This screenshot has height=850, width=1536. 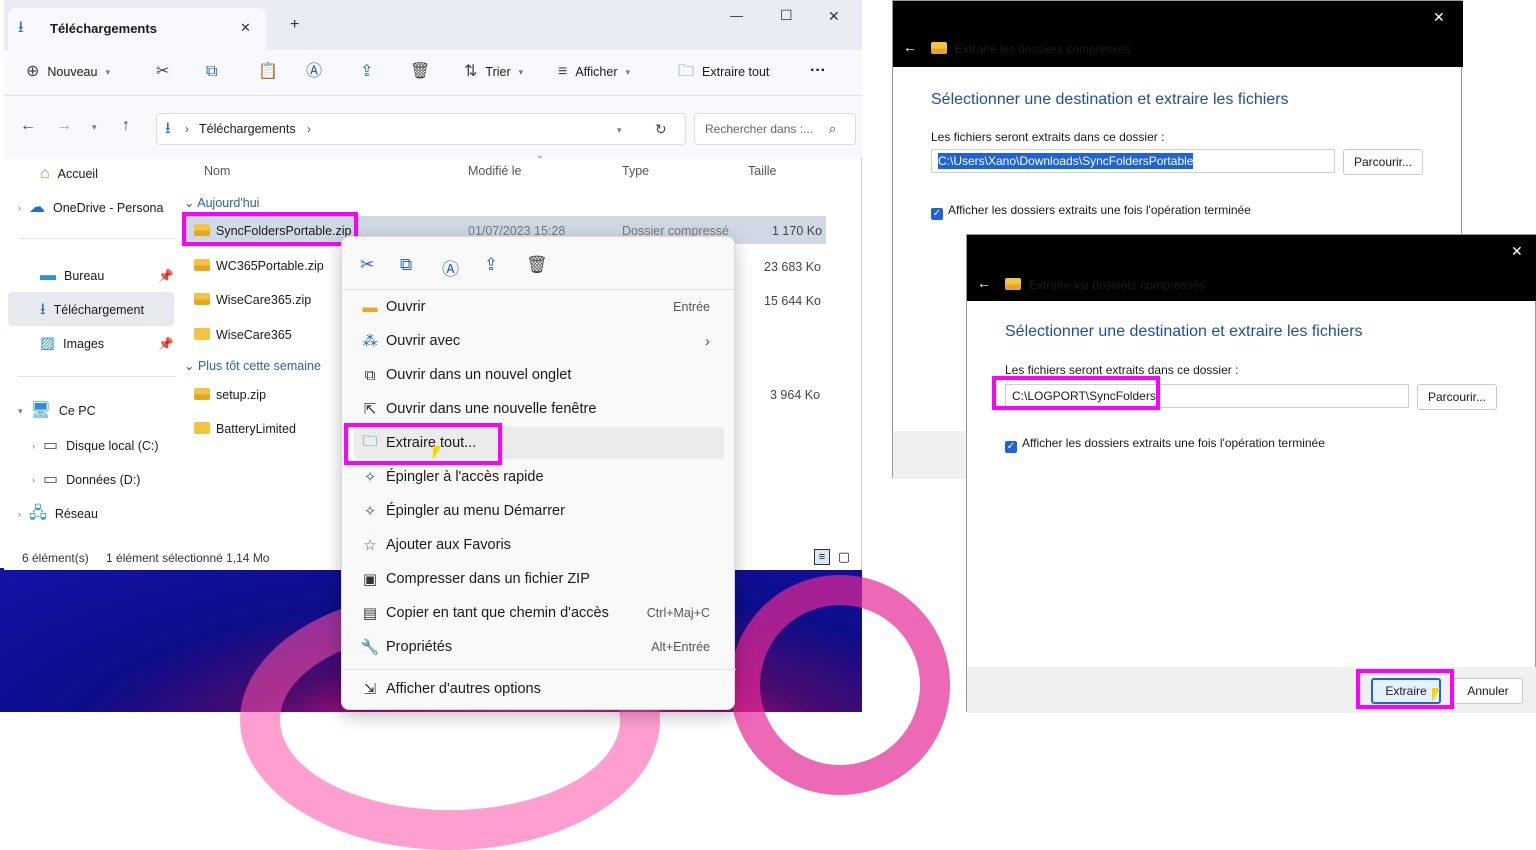 What do you see at coordinates (245, 28) in the screenshot?
I see `close-tab-icon: ✕` at bounding box center [245, 28].